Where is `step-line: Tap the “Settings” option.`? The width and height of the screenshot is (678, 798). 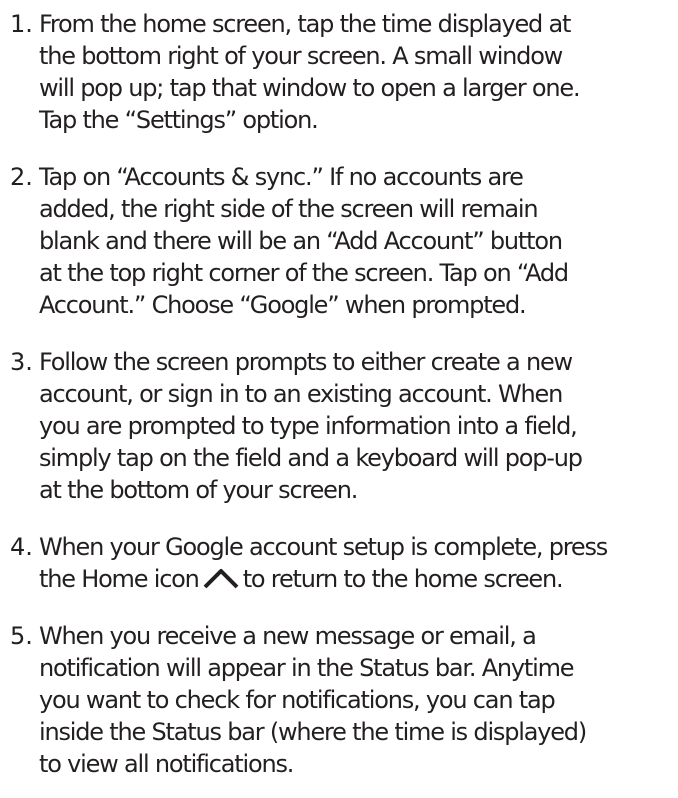
step-line: Tap the “Settings” option. is located at coordinates (179, 120).